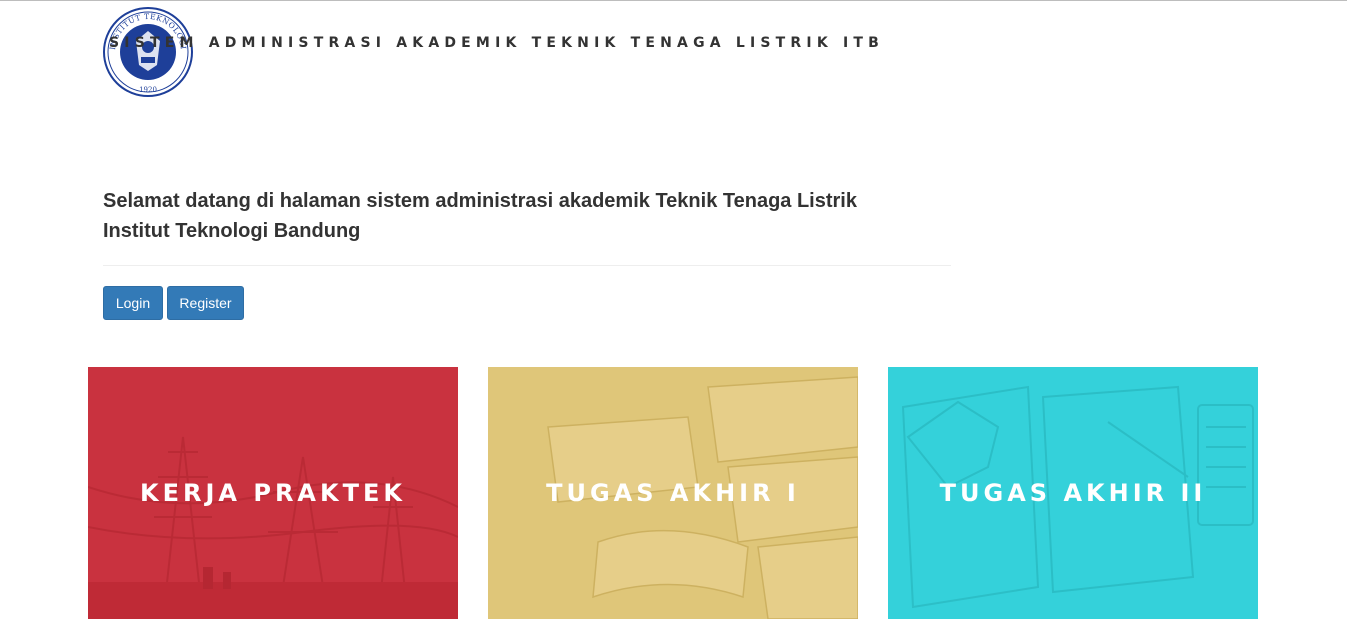 This screenshot has height=626, width=1347. What do you see at coordinates (527, 265) in the screenshot?
I see `divider` at bounding box center [527, 265].